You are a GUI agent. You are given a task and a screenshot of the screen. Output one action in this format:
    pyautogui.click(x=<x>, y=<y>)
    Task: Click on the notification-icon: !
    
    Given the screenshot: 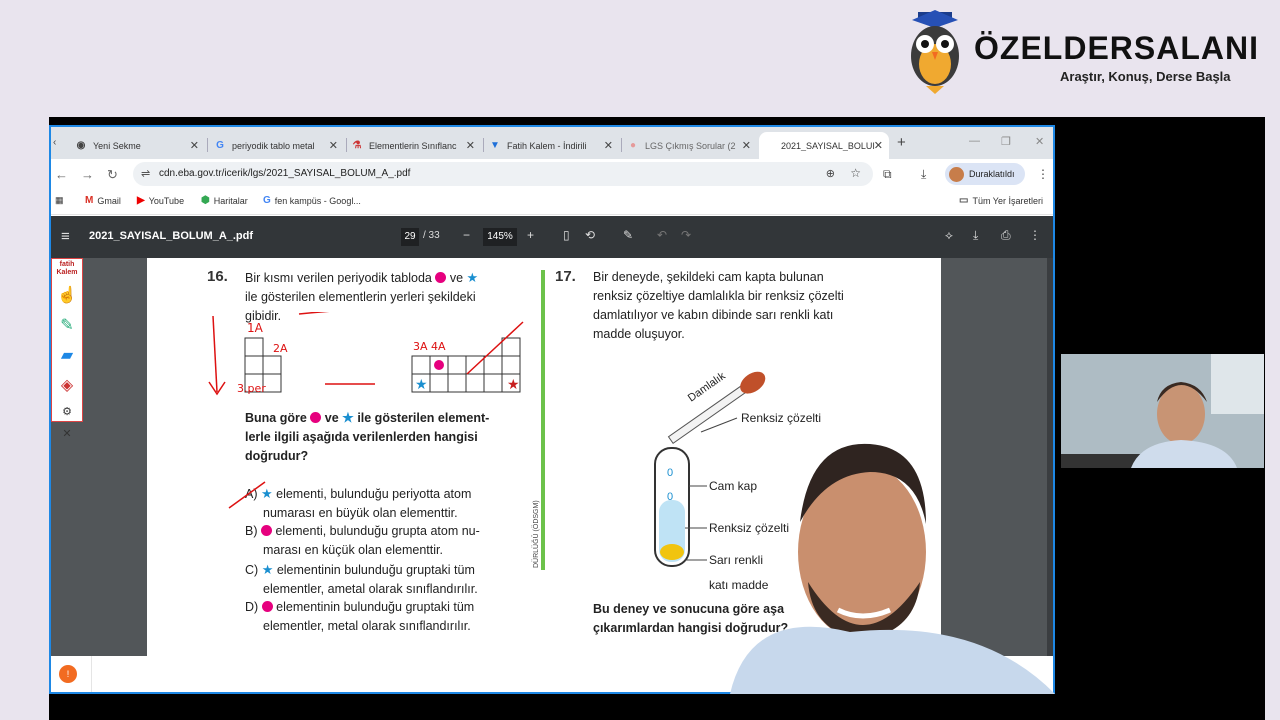 What is the action you would take?
    pyautogui.click(x=68, y=674)
    